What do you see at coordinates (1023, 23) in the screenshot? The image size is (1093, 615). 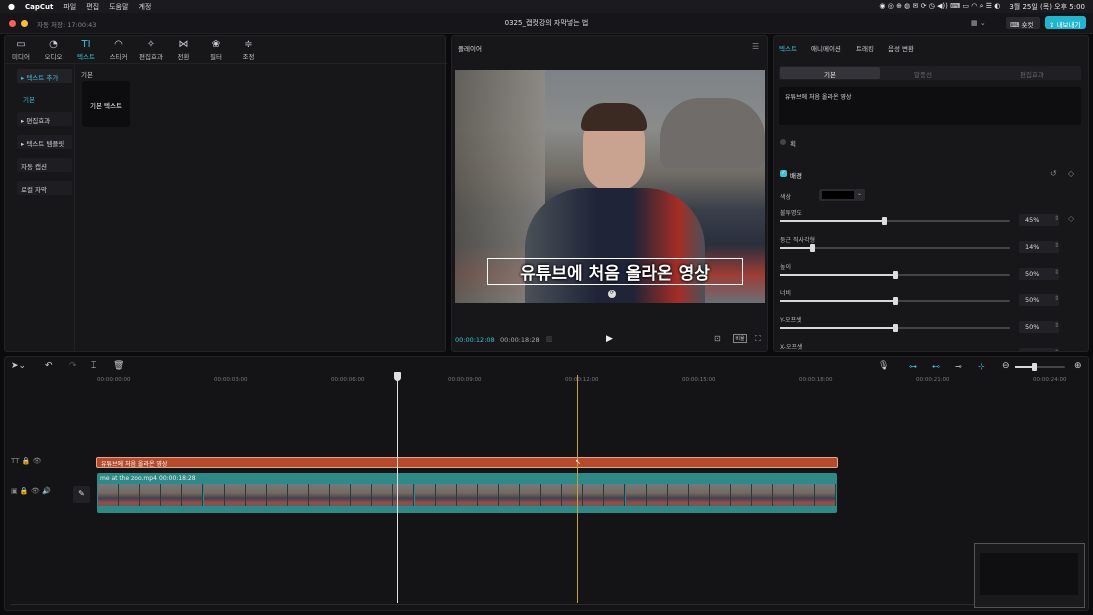 I see `shortcut-button: ⌨ 숏컷` at bounding box center [1023, 23].